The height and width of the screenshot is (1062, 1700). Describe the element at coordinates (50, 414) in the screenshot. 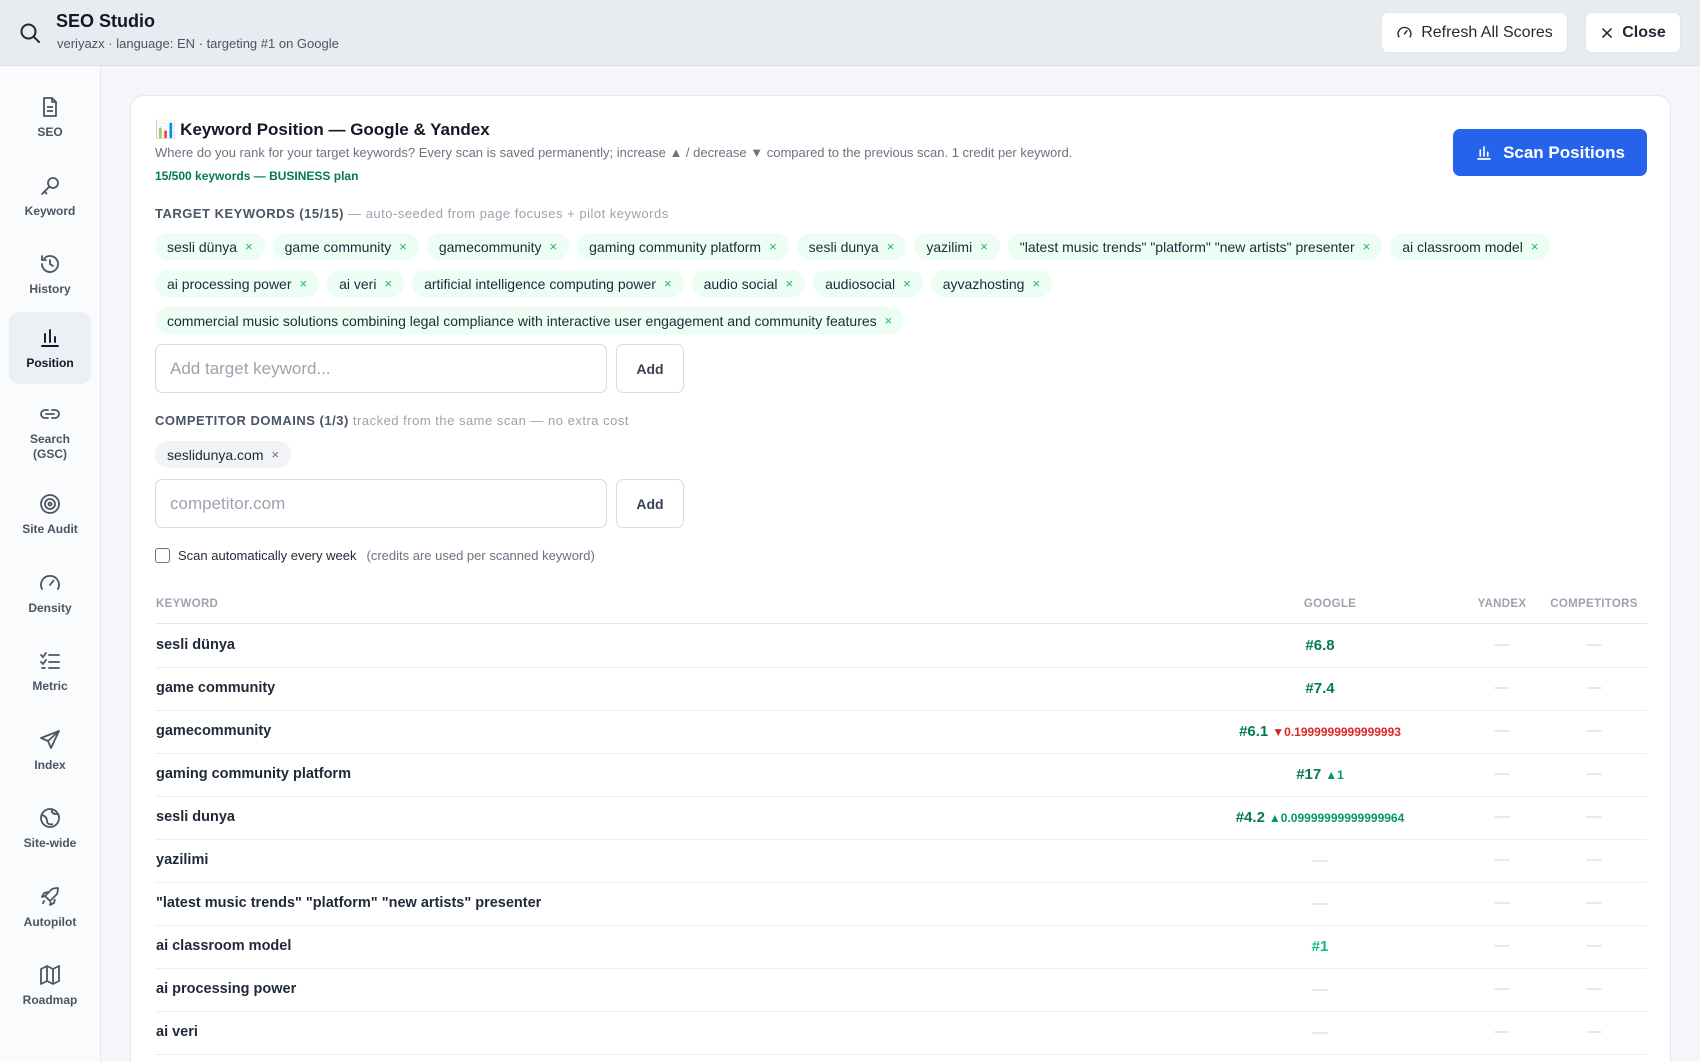

I see `link-icon` at that location.